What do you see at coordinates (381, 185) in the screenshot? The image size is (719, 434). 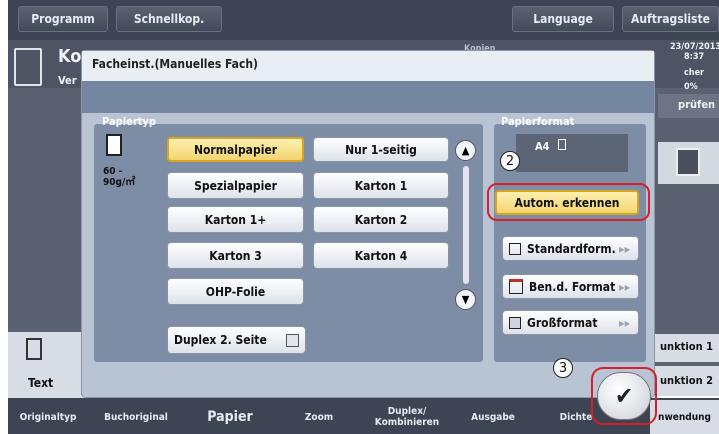 I see `karton-1-button: Karton 1` at bounding box center [381, 185].